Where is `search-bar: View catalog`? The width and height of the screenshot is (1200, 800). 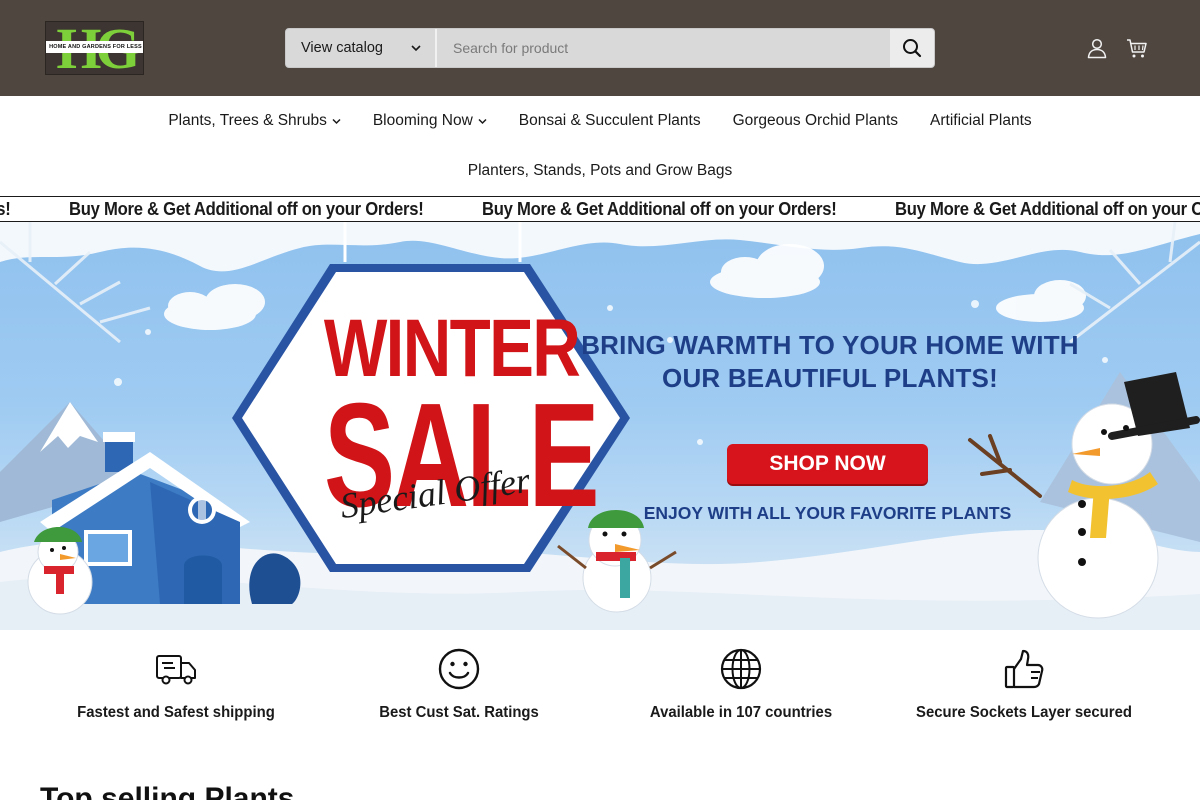 search-bar: View catalog is located at coordinates (610, 48).